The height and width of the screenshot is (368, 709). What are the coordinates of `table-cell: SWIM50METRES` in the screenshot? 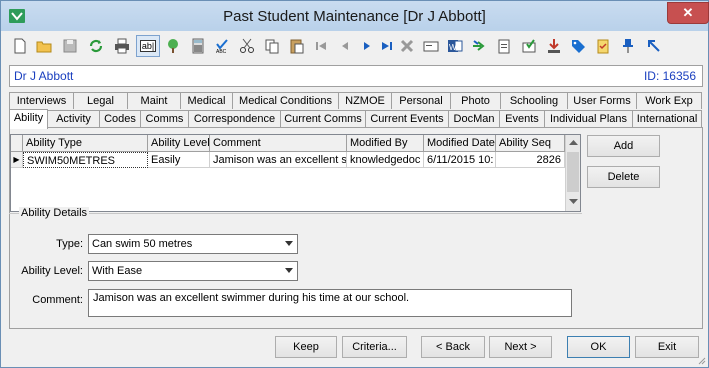 It's located at (85, 160).